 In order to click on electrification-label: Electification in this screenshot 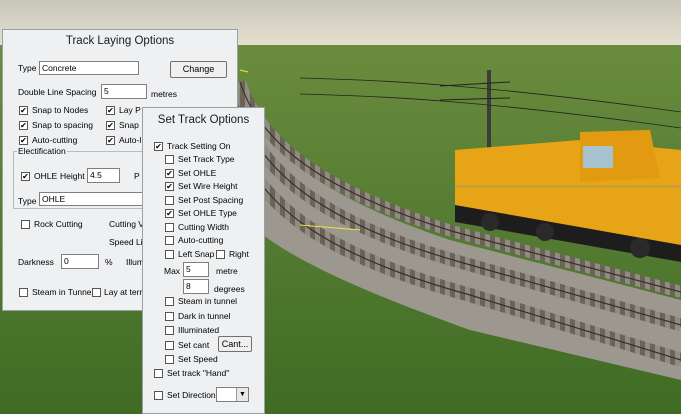, I will do `click(42, 151)`.